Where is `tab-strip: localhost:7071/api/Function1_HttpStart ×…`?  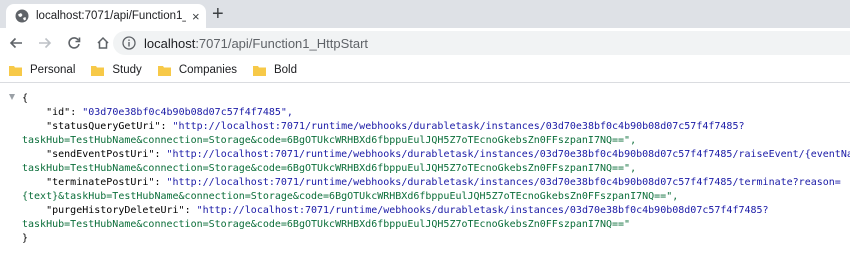 tab-strip: localhost:7071/api/Function1_HttpStart ×… is located at coordinates (425, 14).